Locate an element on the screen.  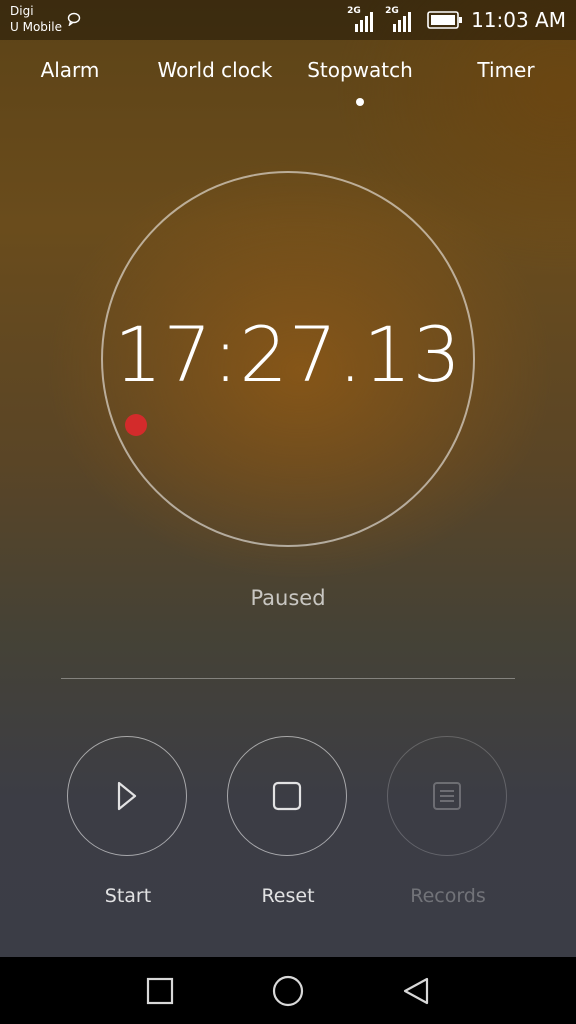
reset-button is located at coordinates (287, 796).